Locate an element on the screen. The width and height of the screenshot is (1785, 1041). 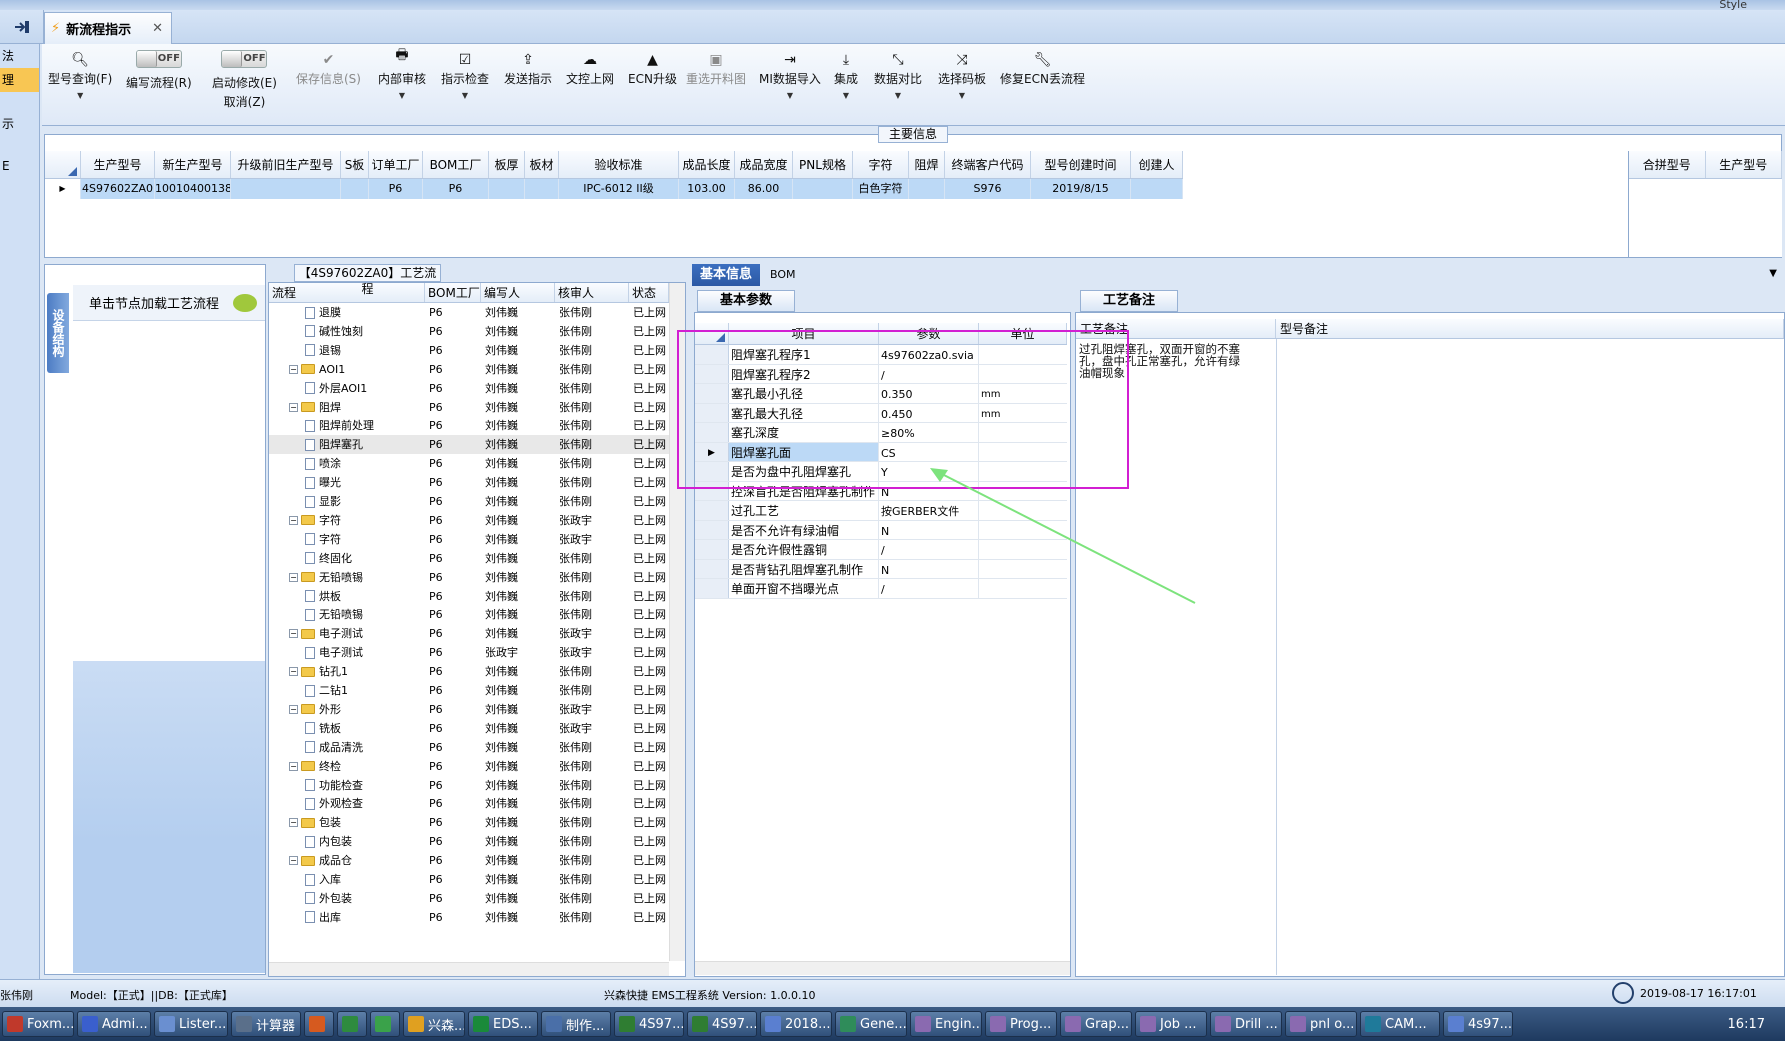
save-info-button: ✔ 保存信息(S) is located at coordinates (328, 85).